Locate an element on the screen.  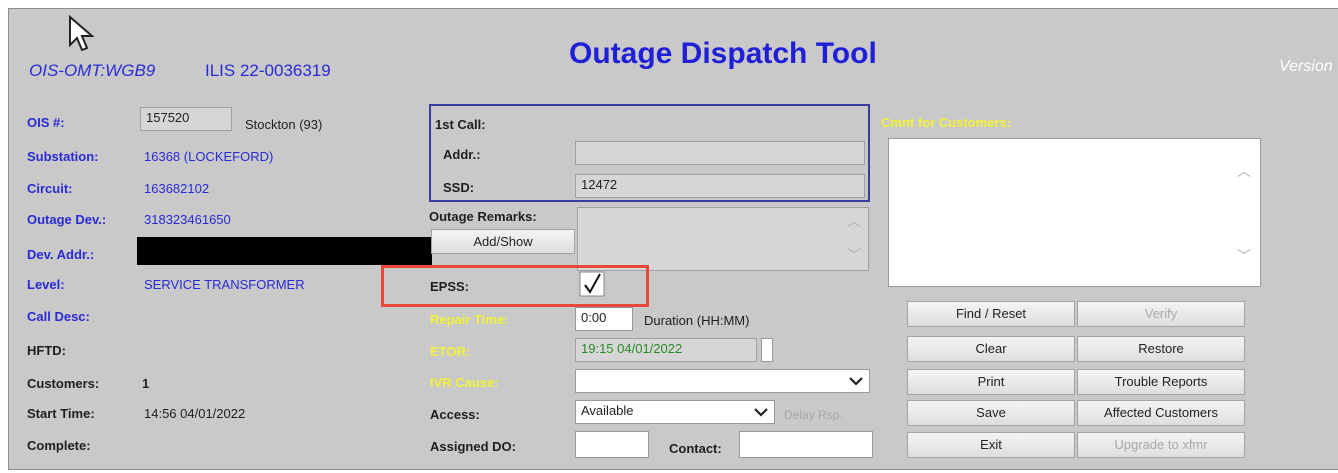
page-title: Outage Dispatch Tool is located at coordinates (723, 53).